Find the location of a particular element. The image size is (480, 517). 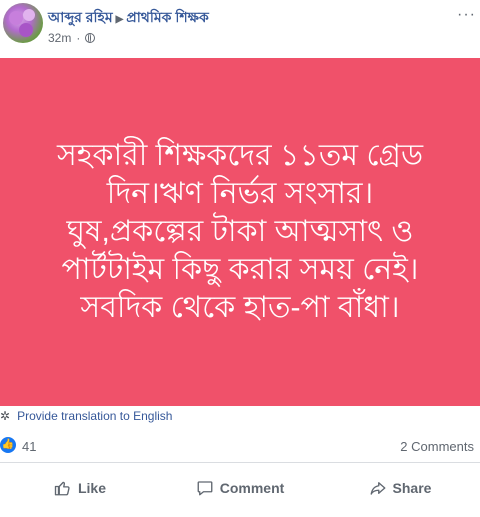

more-icon: ··· is located at coordinates (466, 15).